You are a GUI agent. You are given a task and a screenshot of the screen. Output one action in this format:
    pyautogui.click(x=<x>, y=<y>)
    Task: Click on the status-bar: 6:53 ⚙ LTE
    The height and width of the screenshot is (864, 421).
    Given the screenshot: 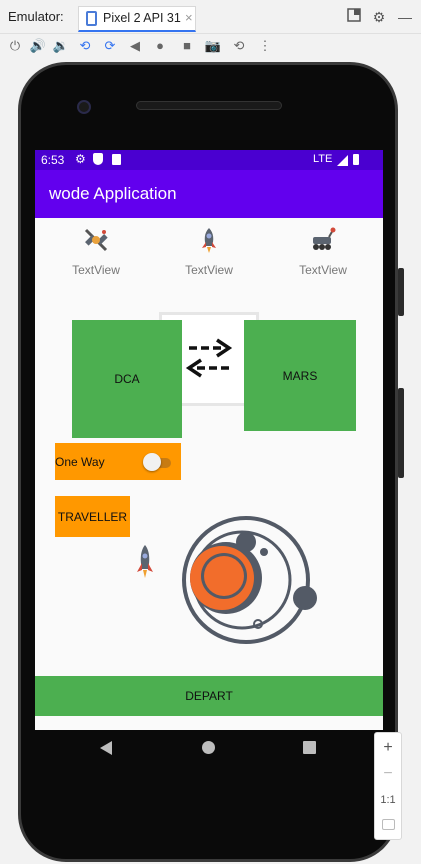 What is the action you would take?
    pyautogui.click(x=209, y=160)
    